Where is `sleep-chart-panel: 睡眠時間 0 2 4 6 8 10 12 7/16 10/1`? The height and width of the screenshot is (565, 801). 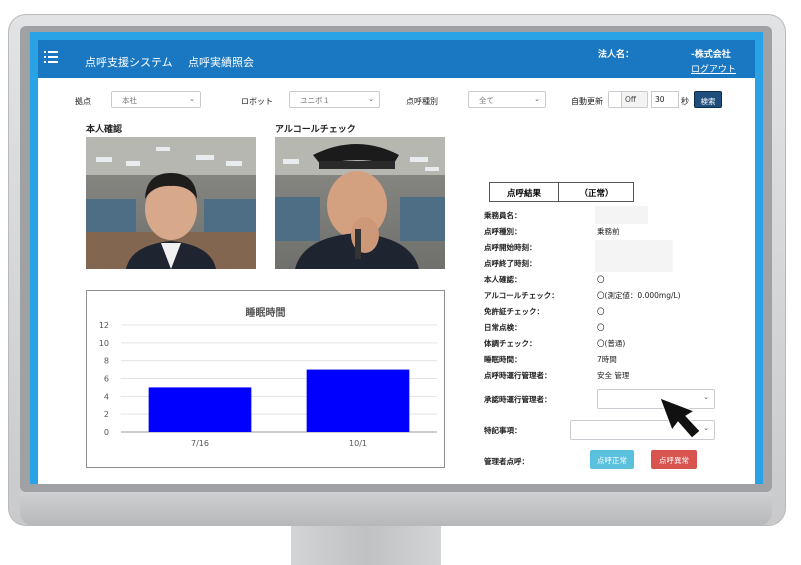
sleep-chart-panel: 睡眠時間 0 2 4 6 8 10 12 7/16 10/1 is located at coordinates (265, 379).